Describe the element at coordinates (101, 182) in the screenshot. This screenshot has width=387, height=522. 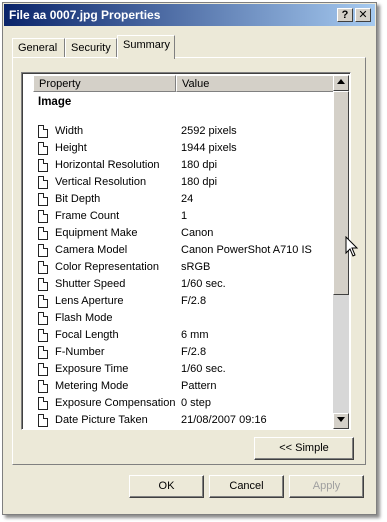
I see `property-name: Vertical Resolution` at that location.